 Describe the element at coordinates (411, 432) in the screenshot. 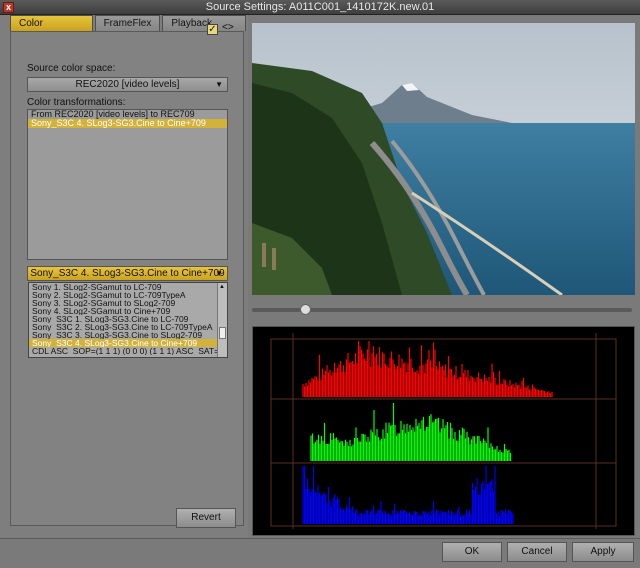

I see `scope-green-channel` at that location.